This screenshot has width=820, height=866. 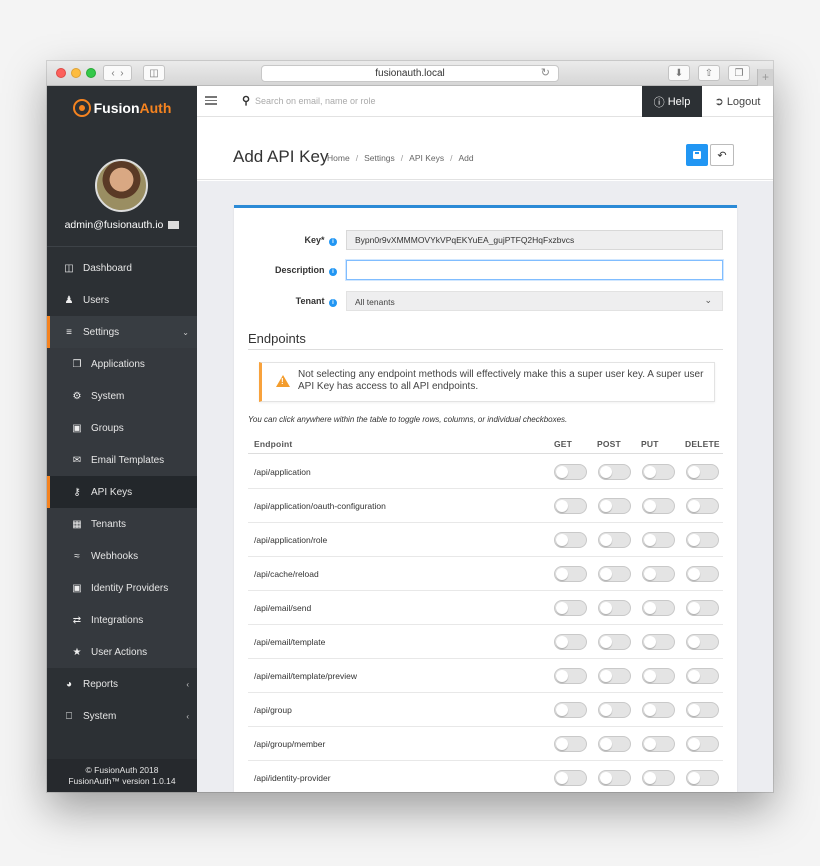 What do you see at coordinates (289, 642) in the screenshot?
I see `endpoint-path: /api/email/template` at bounding box center [289, 642].